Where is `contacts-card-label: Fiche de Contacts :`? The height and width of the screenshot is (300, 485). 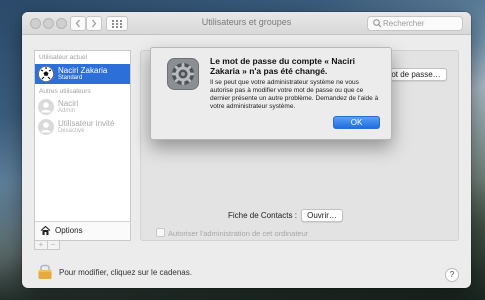 contacts-card-label: Fiche de Contacts : is located at coordinates (262, 215).